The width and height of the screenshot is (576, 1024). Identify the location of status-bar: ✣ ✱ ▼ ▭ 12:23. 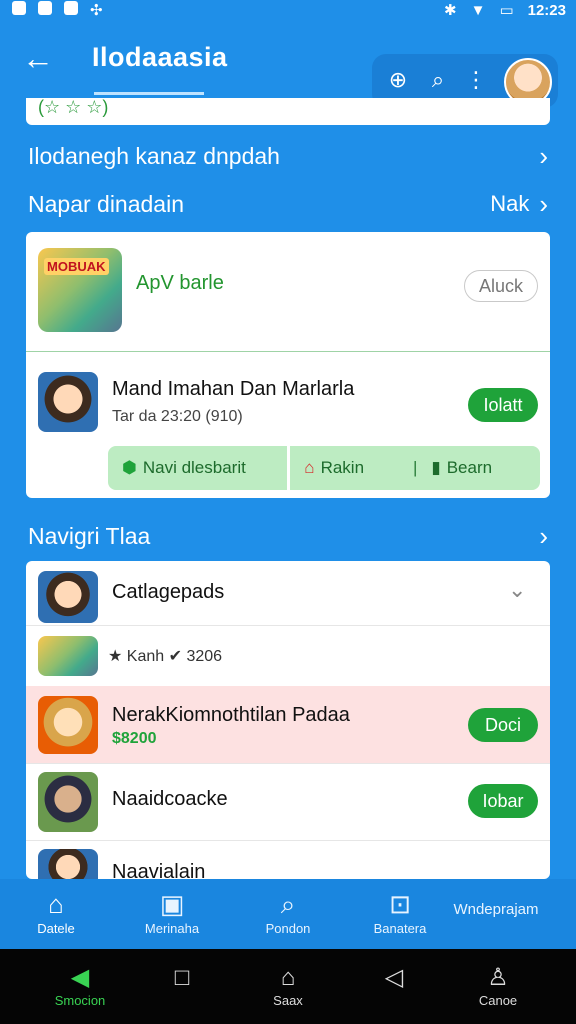
(288, 10).